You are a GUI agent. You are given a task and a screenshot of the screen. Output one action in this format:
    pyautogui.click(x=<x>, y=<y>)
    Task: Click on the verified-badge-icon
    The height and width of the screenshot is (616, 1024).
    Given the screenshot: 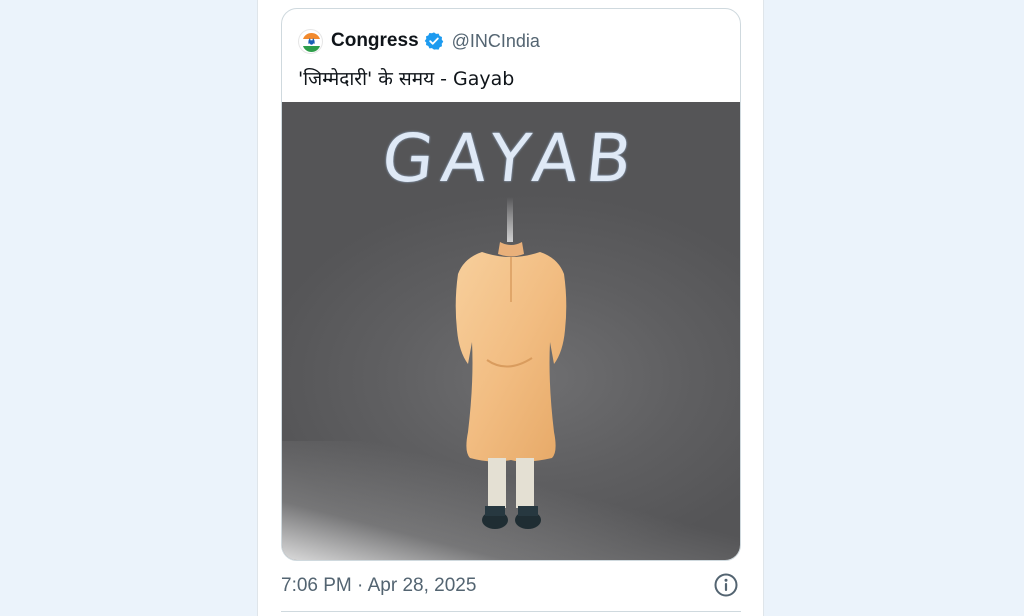 What is the action you would take?
    pyautogui.click(x=433, y=41)
    